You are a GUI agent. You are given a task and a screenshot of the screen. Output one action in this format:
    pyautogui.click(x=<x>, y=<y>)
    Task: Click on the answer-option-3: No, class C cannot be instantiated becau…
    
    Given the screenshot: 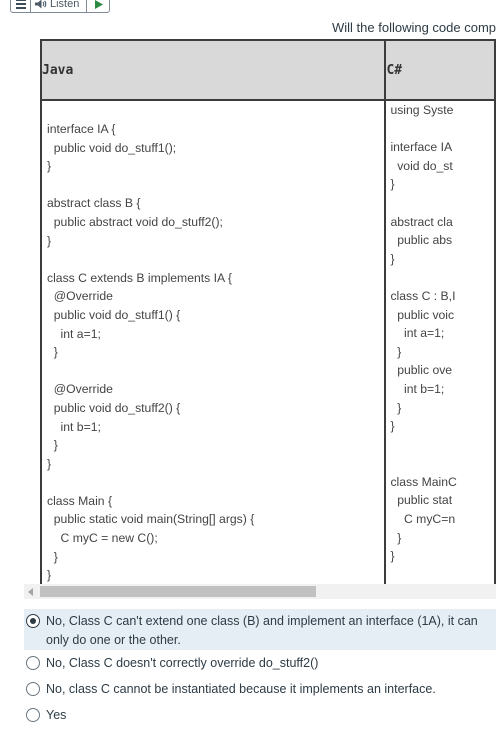 What is the action you would take?
    pyautogui.click(x=260, y=689)
    